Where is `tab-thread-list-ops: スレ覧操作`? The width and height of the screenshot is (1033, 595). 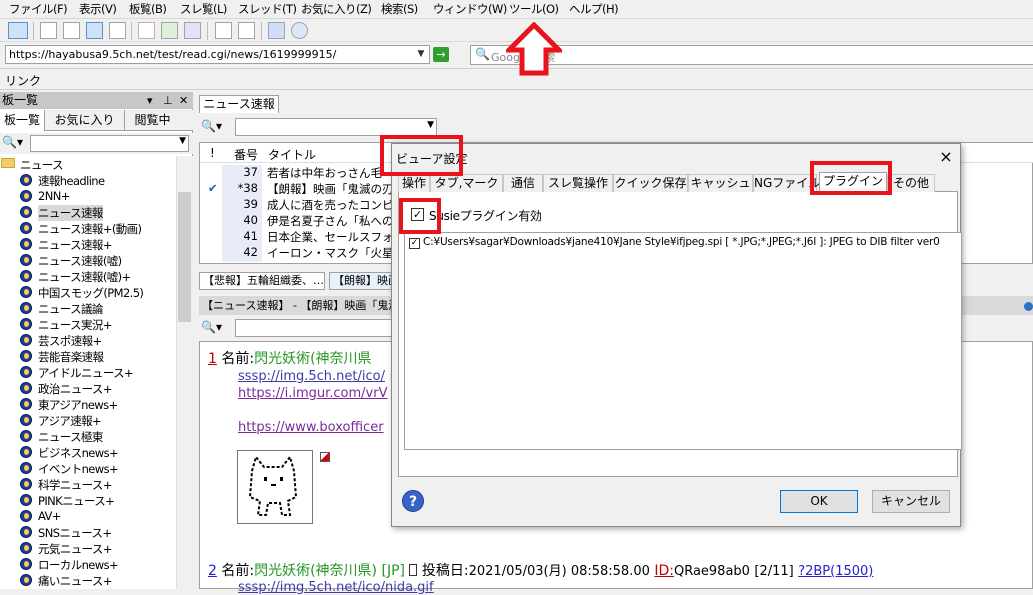 tab-thread-list-ops: スレ覧操作 is located at coordinates (578, 183).